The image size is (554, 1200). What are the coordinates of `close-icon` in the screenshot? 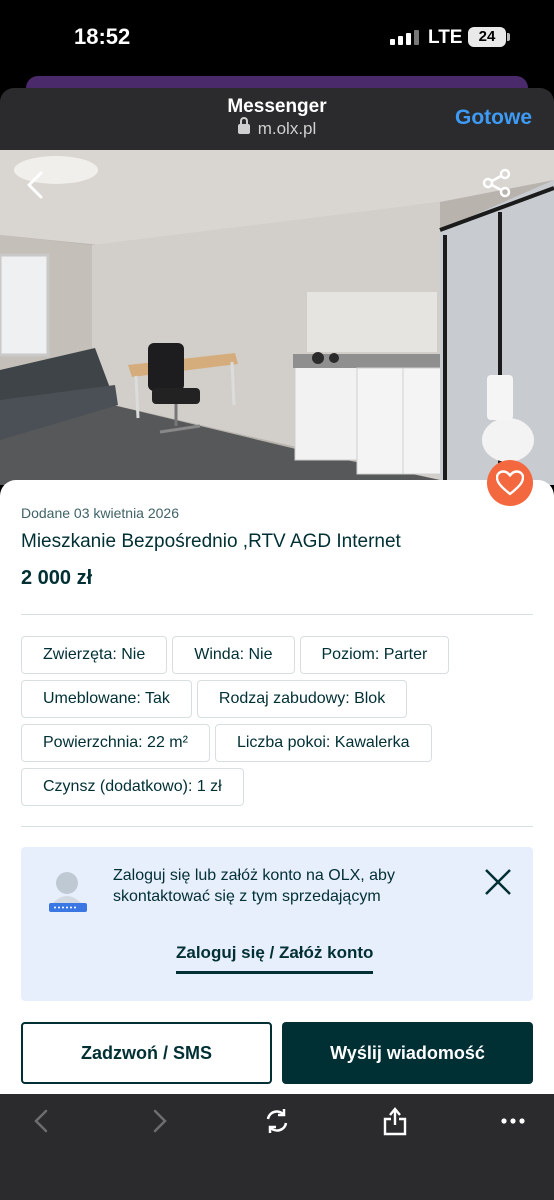 It's located at (498, 882).